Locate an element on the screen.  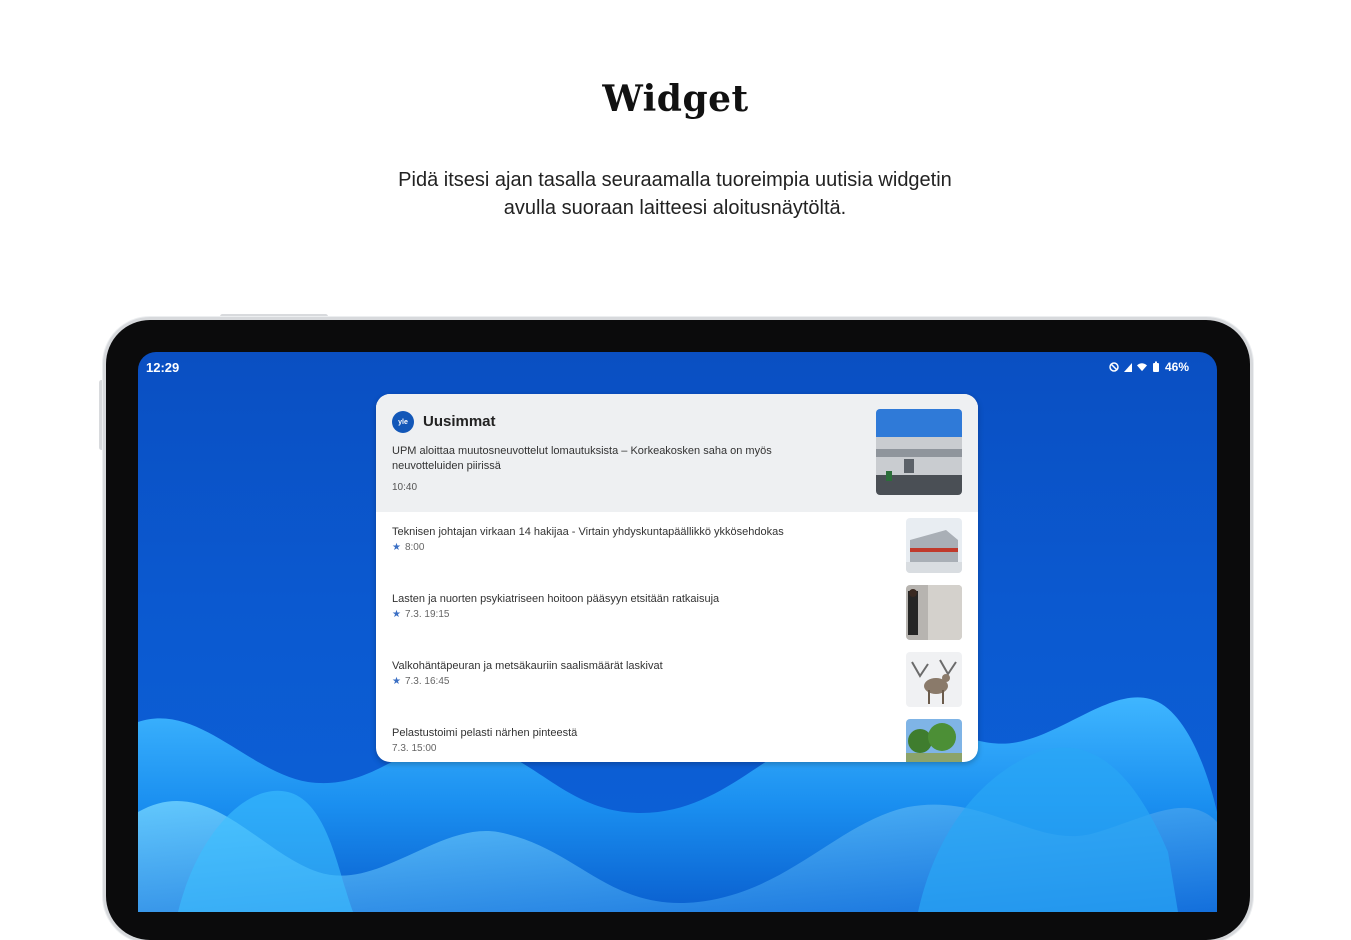
item-meta: ★ 7.3. 16:45 is located at coordinates (420, 681).